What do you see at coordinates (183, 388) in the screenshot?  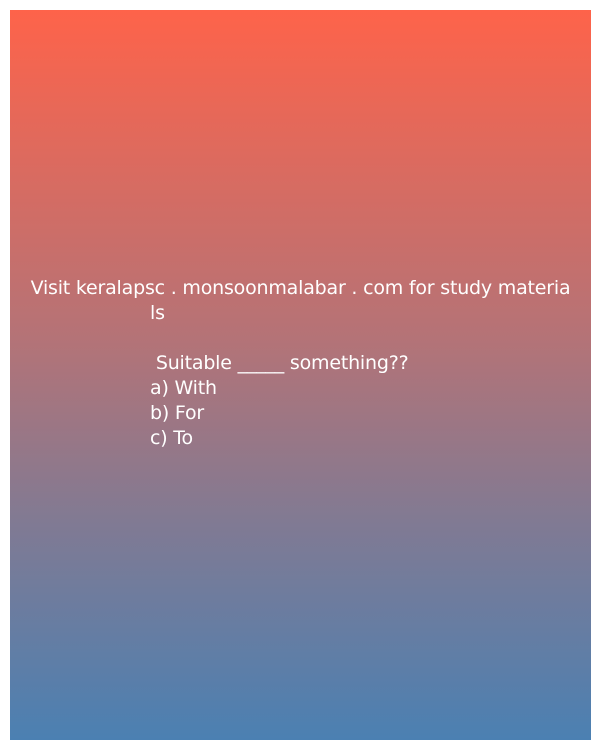 I see `option-a: a) With` at bounding box center [183, 388].